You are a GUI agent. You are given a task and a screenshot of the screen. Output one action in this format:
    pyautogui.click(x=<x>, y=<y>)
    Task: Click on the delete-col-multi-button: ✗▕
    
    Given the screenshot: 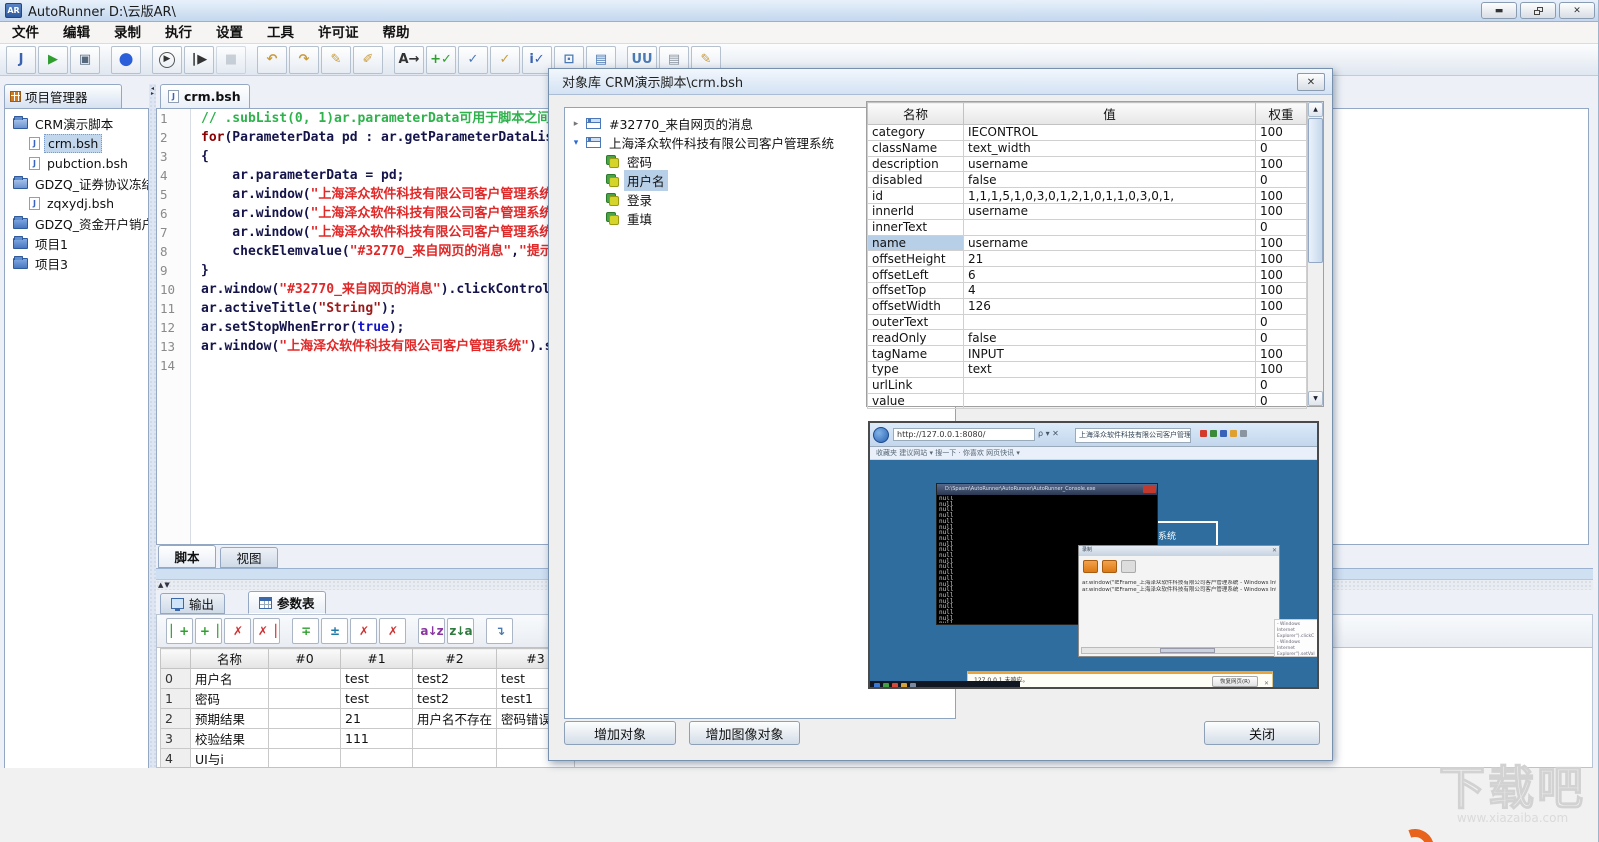 What is the action you would take?
    pyautogui.click(x=266, y=631)
    